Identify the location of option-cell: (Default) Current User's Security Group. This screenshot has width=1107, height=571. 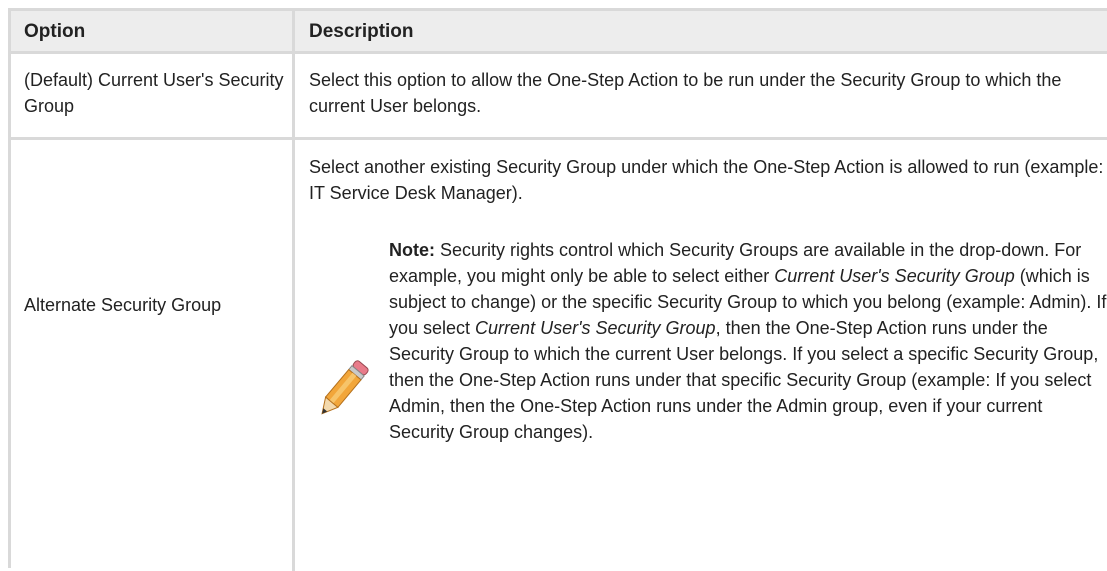
(154, 93).